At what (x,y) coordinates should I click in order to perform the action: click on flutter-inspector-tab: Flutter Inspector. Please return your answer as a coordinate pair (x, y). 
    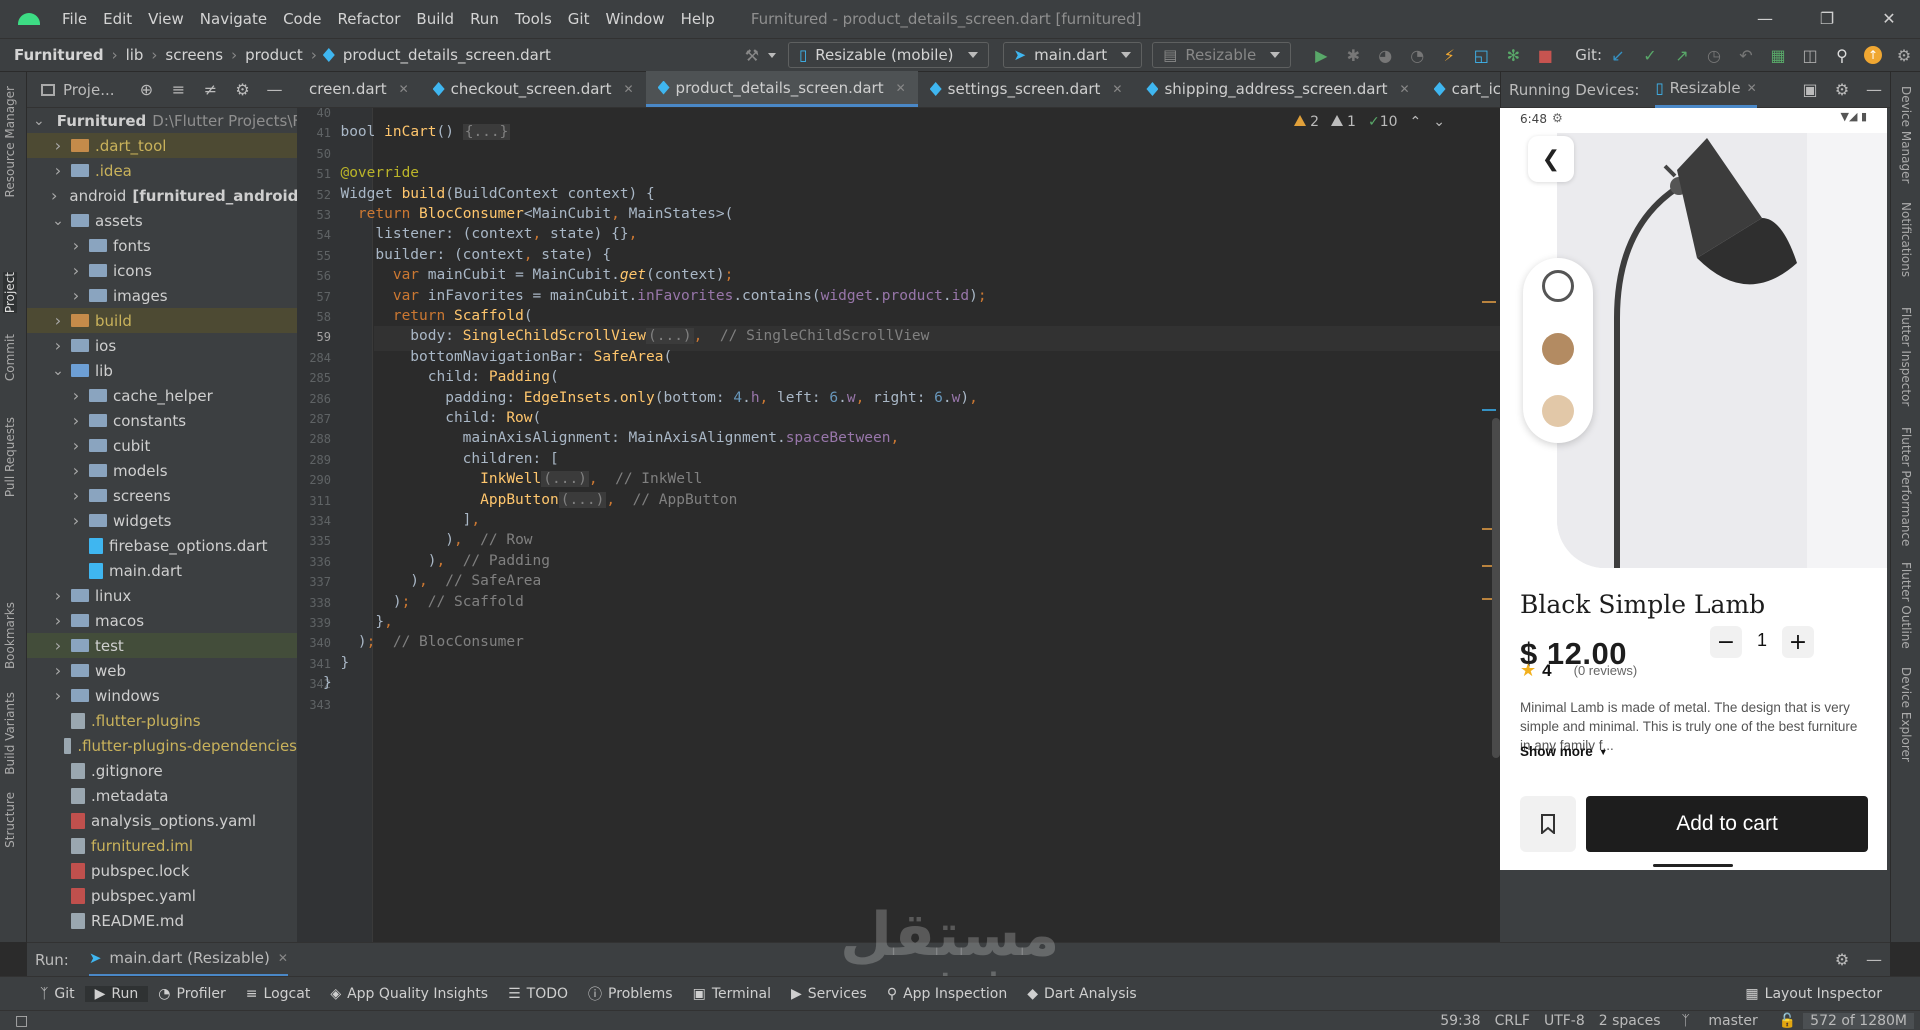
    Looking at the image, I should click on (1906, 356).